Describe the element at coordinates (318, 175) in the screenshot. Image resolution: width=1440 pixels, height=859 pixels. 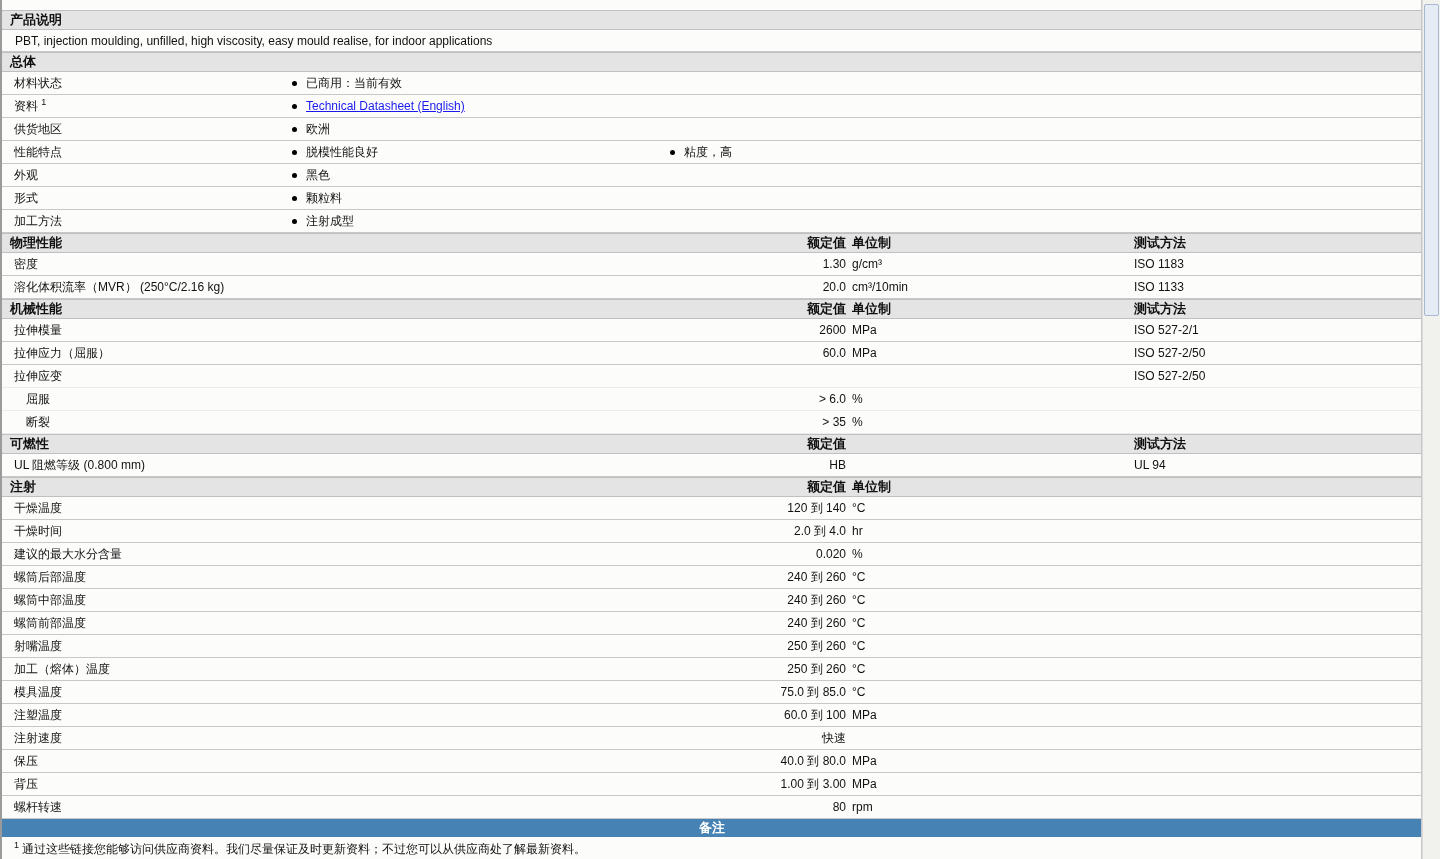
I see `property-value: 黑色` at that location.